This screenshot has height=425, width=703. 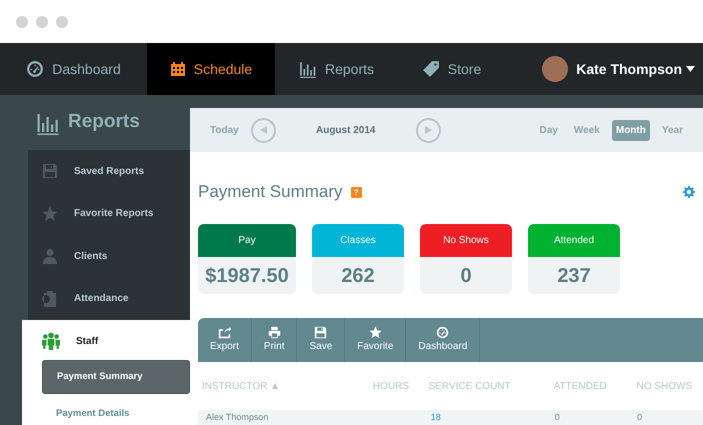 I want to click on person-icon, so click(x=50, y=256).